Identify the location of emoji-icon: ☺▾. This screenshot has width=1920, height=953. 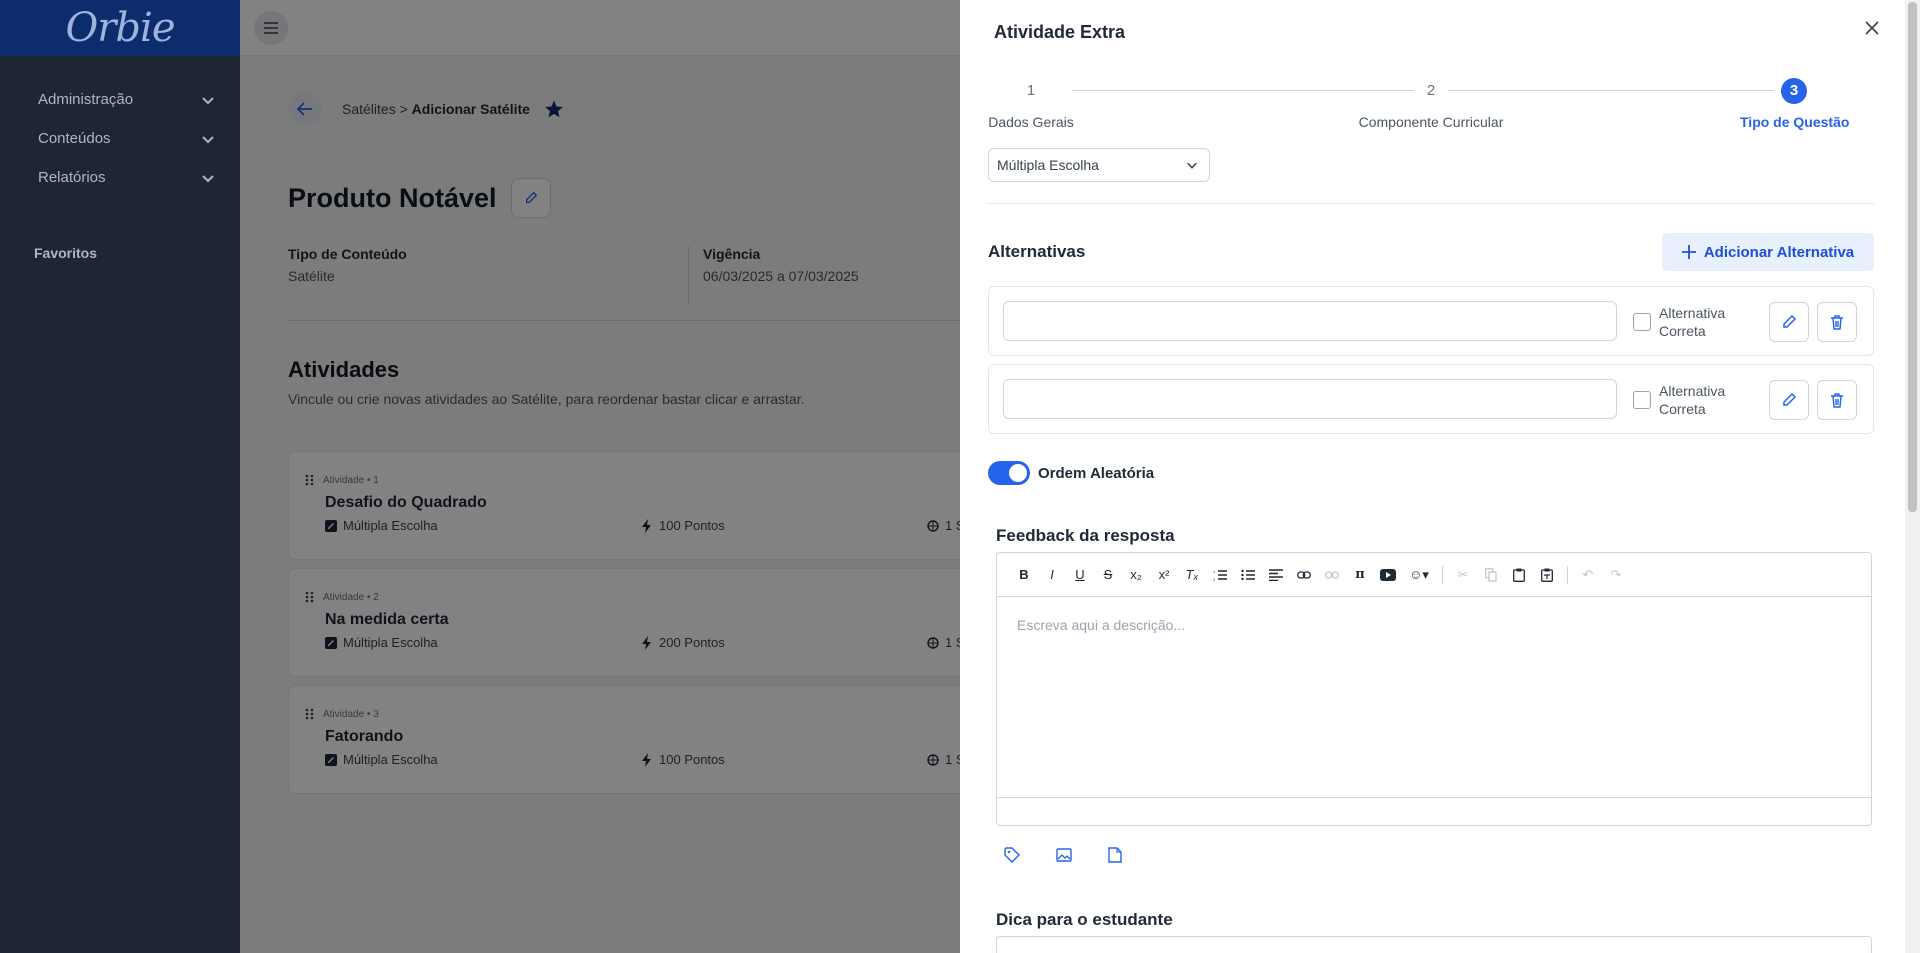
(1419, 575).